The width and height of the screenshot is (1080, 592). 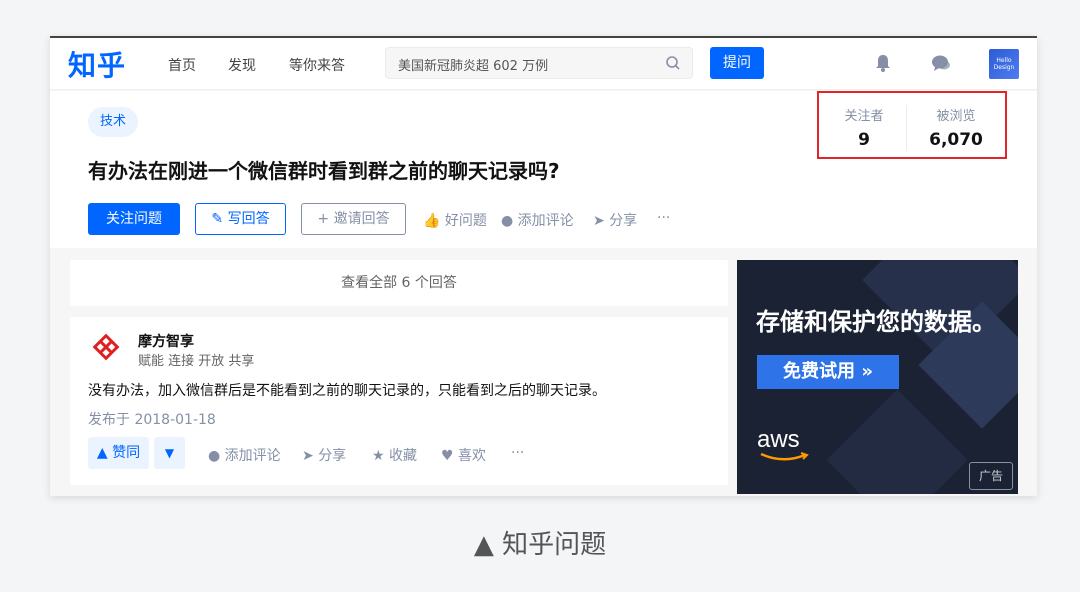 I want to click on figure-caption: ▲ 知乎问题, so click(x=540, y=545).